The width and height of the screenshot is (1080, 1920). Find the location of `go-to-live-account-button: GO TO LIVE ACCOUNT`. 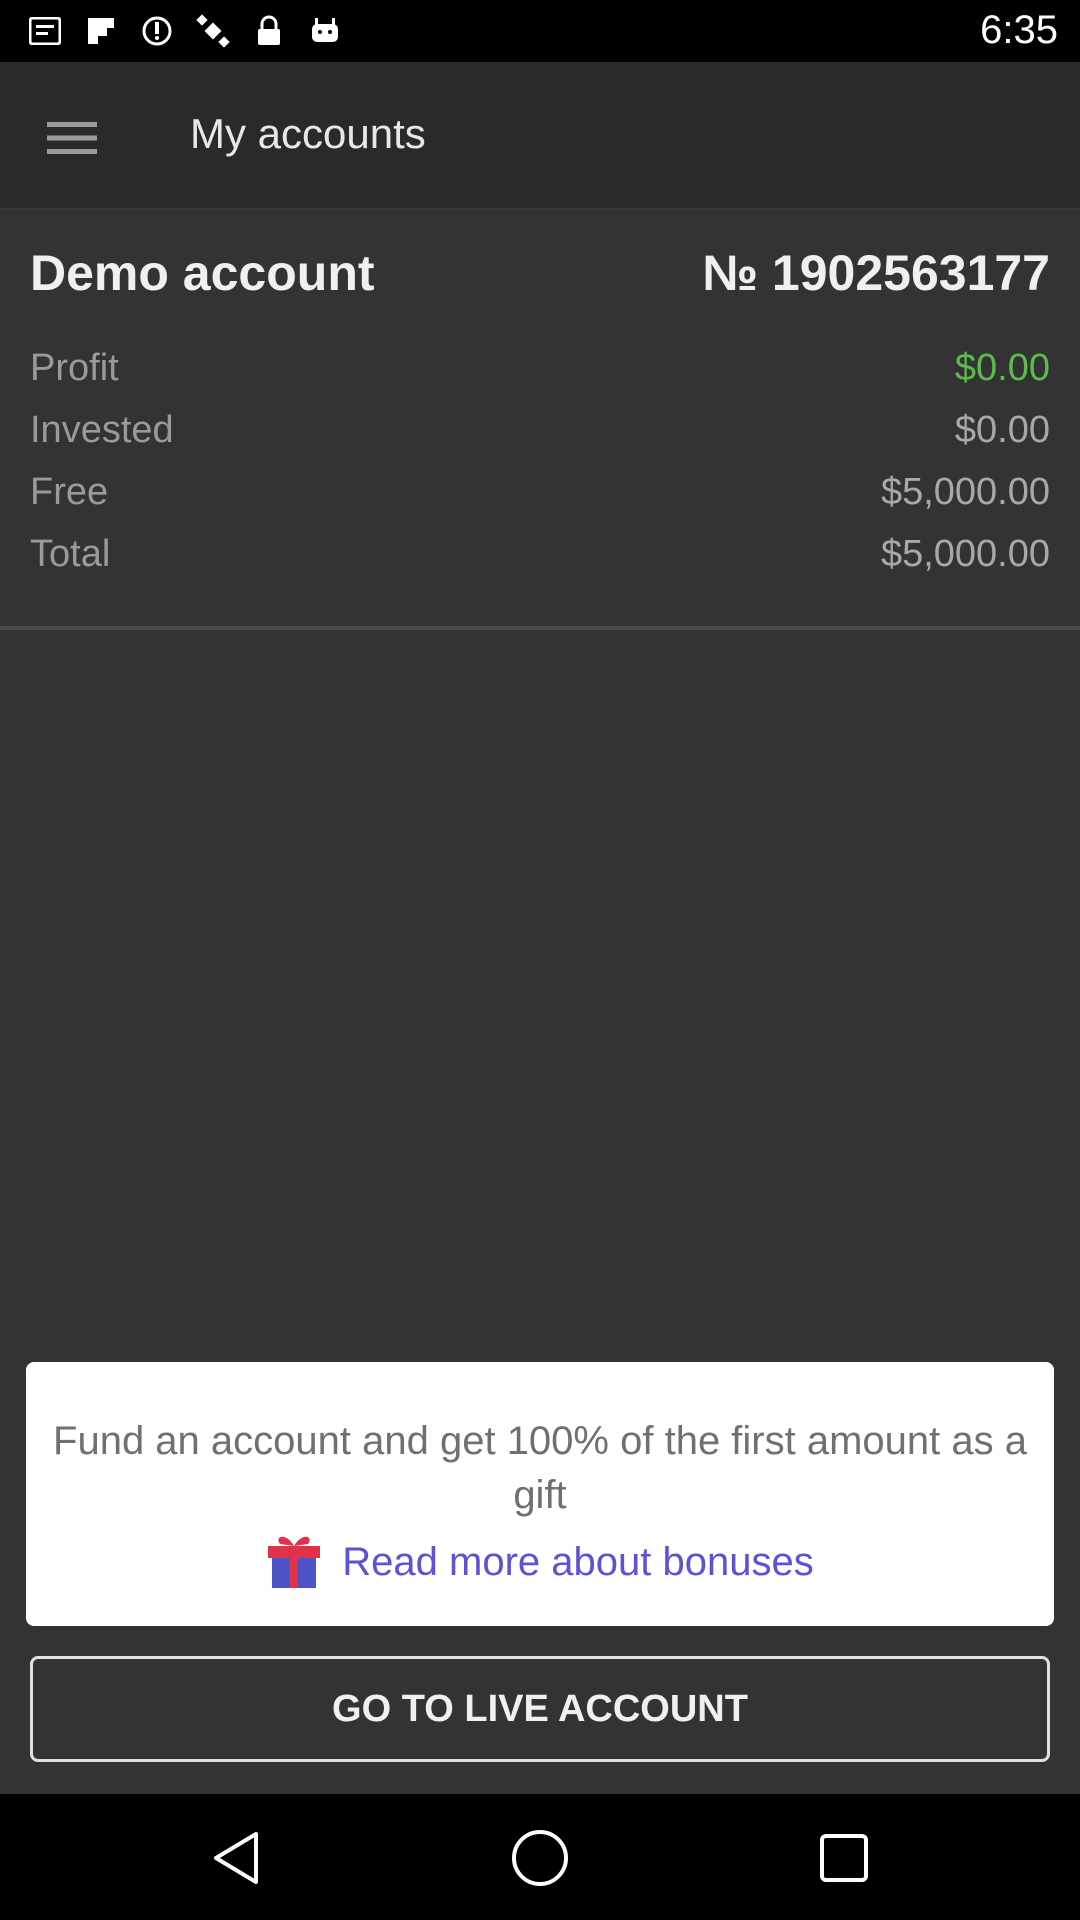

go-to-live-account-button: GO TO LIVE ACCOUNT is located at coordinates (540, 1709).